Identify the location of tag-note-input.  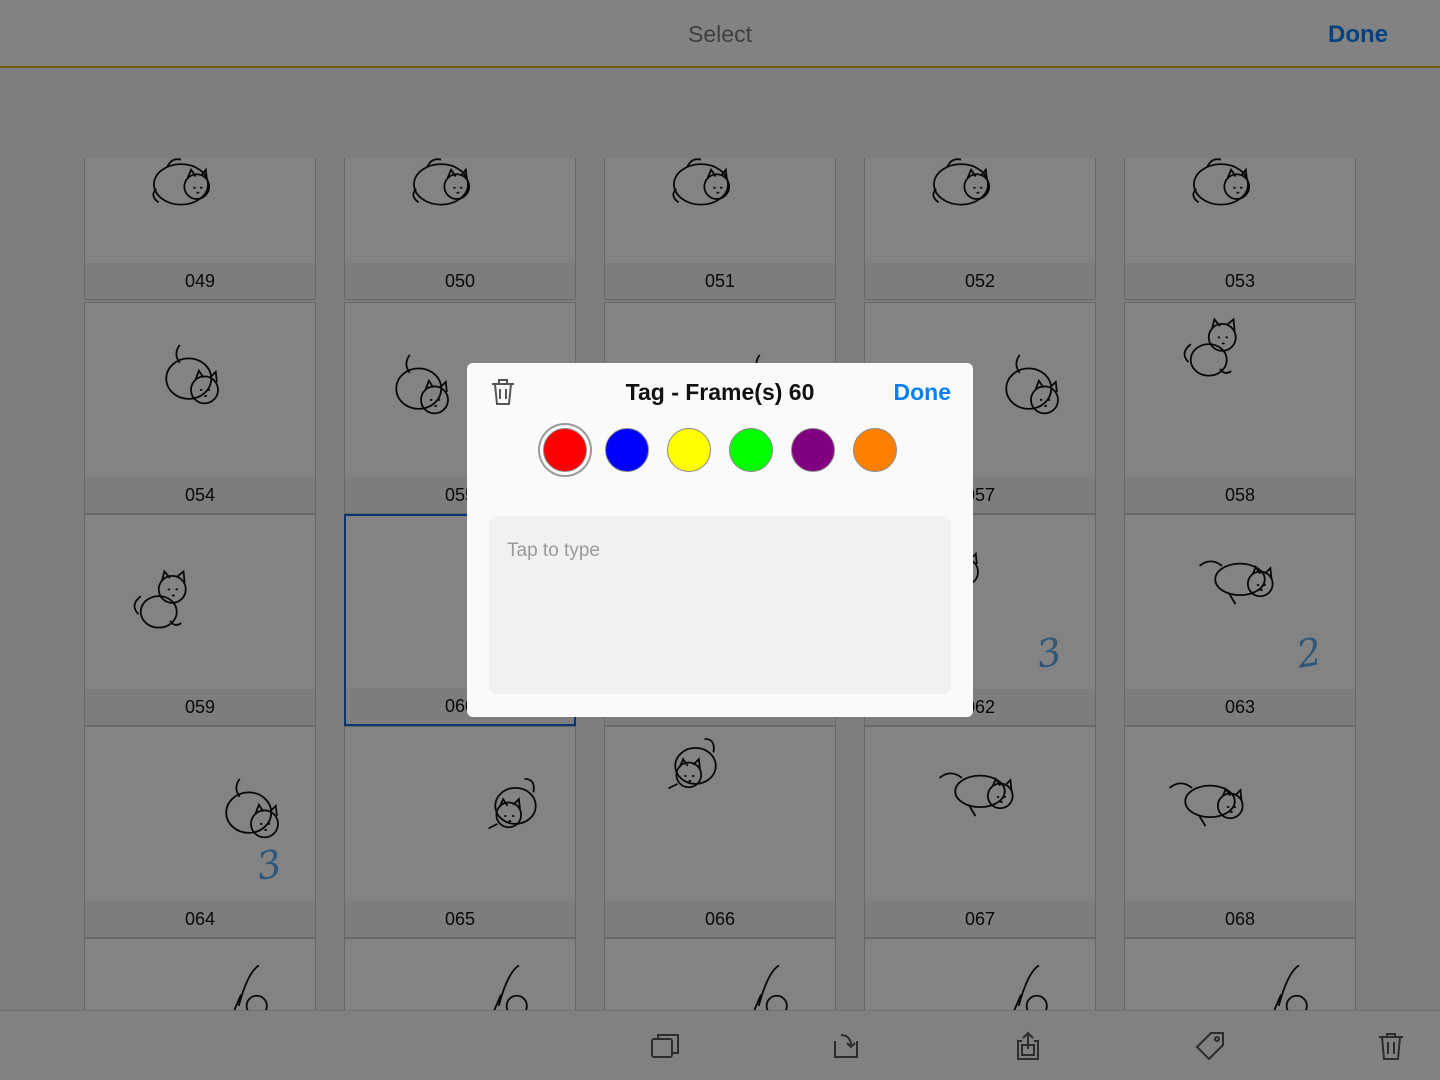
(720, 605).